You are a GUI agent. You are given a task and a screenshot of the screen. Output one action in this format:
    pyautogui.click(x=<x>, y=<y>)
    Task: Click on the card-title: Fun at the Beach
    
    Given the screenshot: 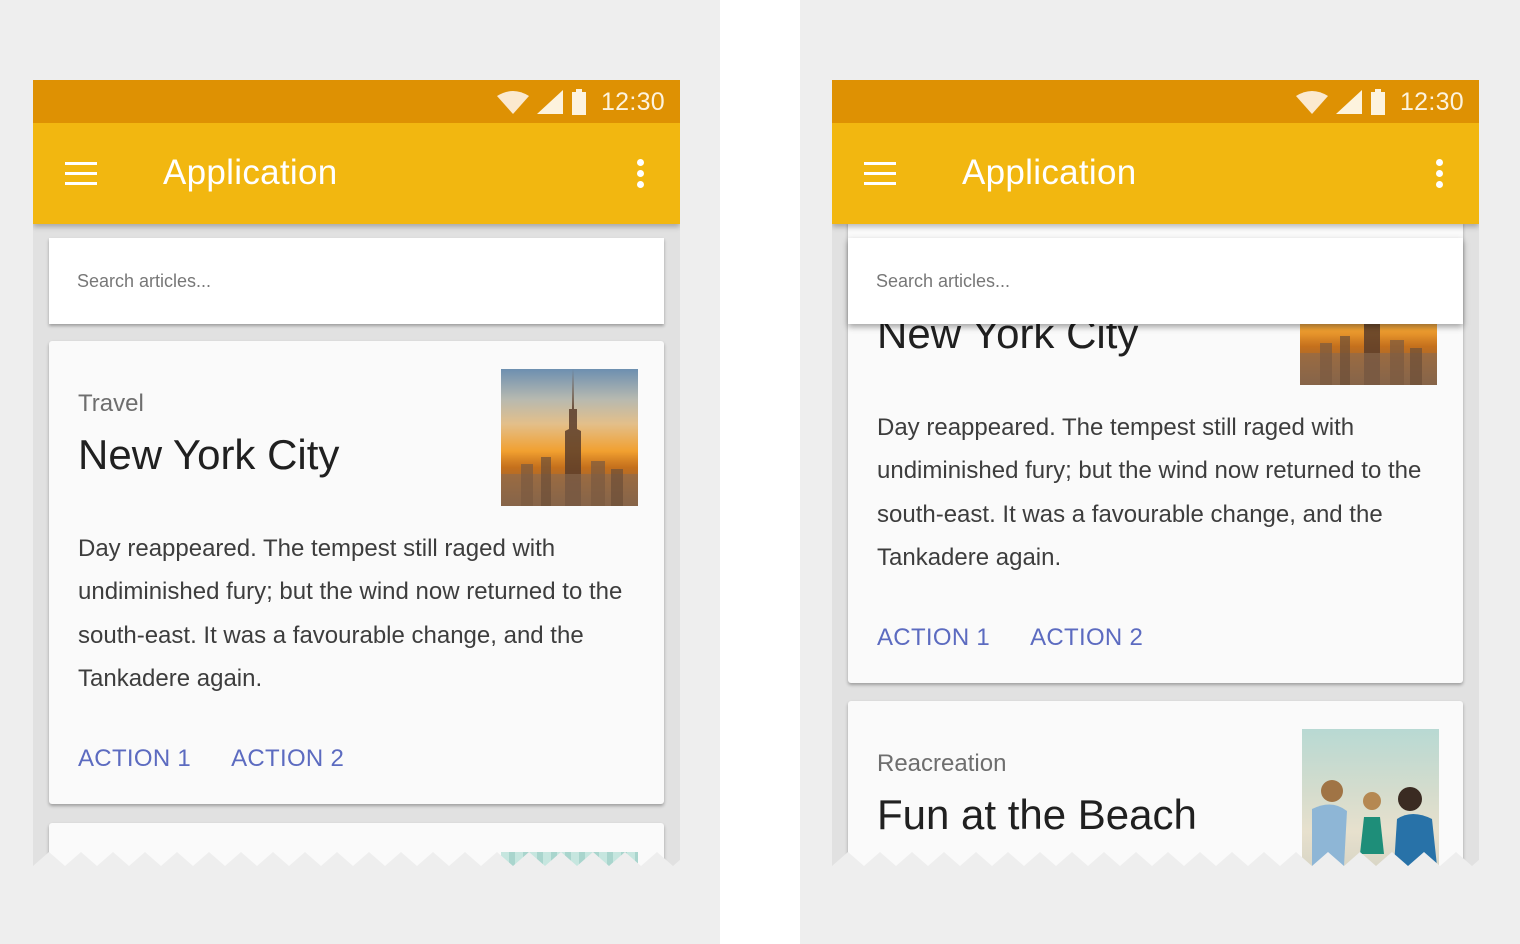 What is the action you would take?
    pyautogui.click(x=1037, y=814)
    